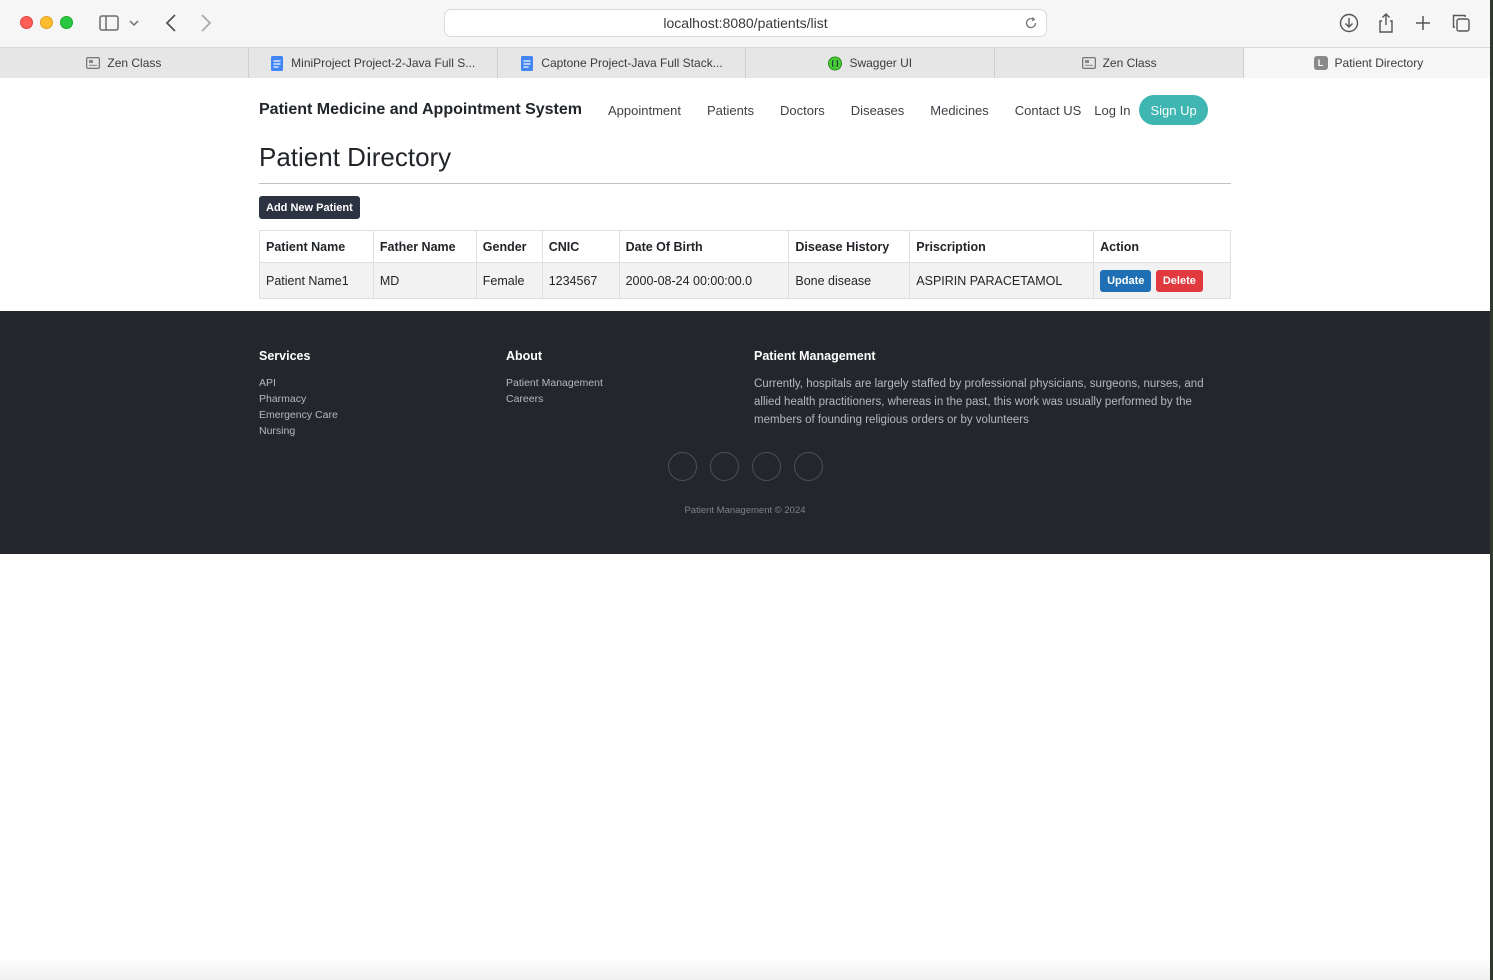 Image resolution: width=1493 pixels, height=980 pixels. Describe the element at coordinates (1162, 246) in the screenshot. I see `column-header: Action` at that location.